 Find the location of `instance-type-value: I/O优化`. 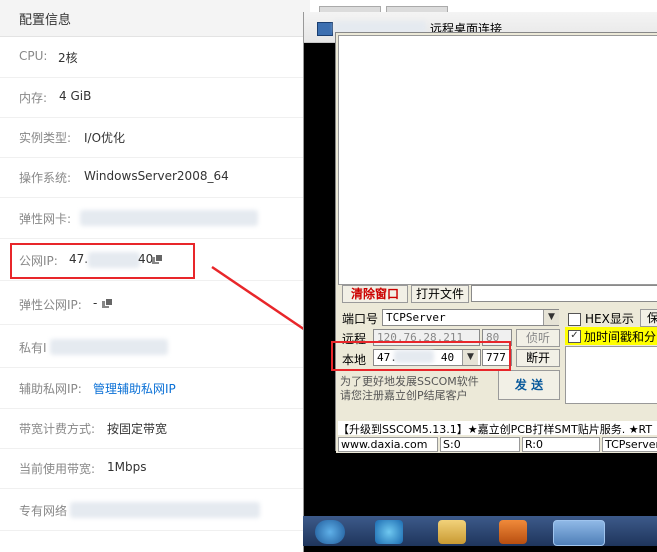

instance-type-value: I/O优化 is located at coordinates (105, 138).